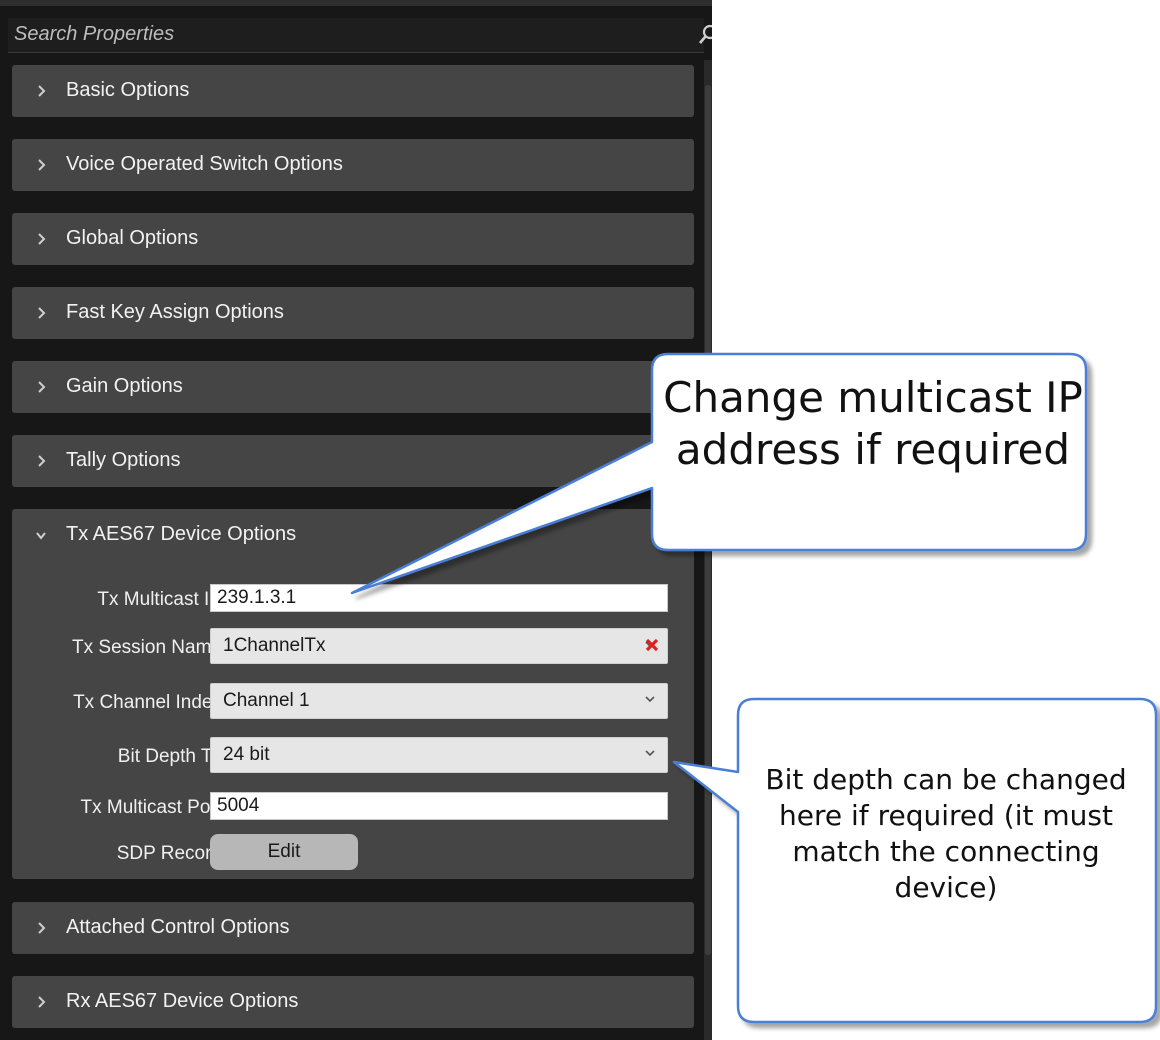 The image size is (1160, 1040). Describe the element at coordinates (151, 807) in the screenshot. I see `tx-multicast-port-label: Tx Multicast Port` at that location.